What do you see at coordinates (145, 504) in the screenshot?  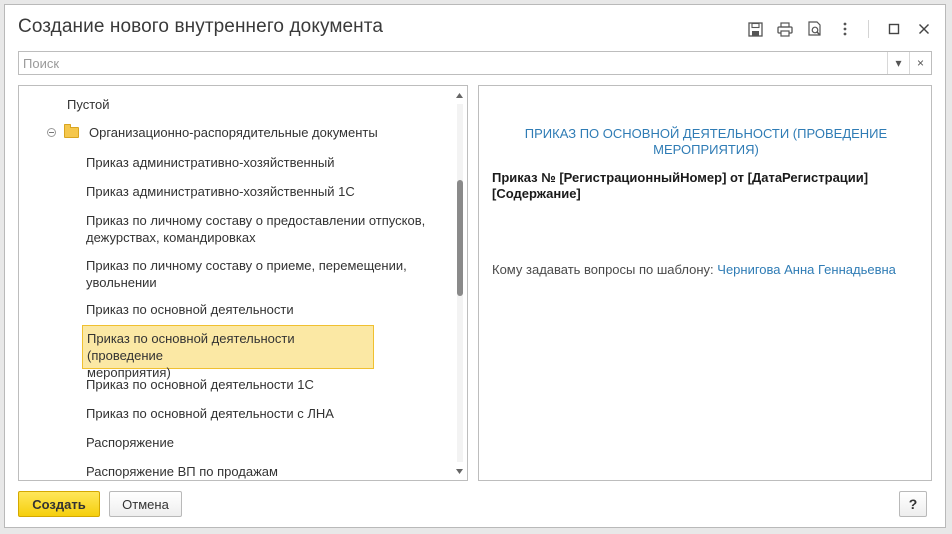 I see `cancel-button: Отмена` at bounding box center [145, 504].